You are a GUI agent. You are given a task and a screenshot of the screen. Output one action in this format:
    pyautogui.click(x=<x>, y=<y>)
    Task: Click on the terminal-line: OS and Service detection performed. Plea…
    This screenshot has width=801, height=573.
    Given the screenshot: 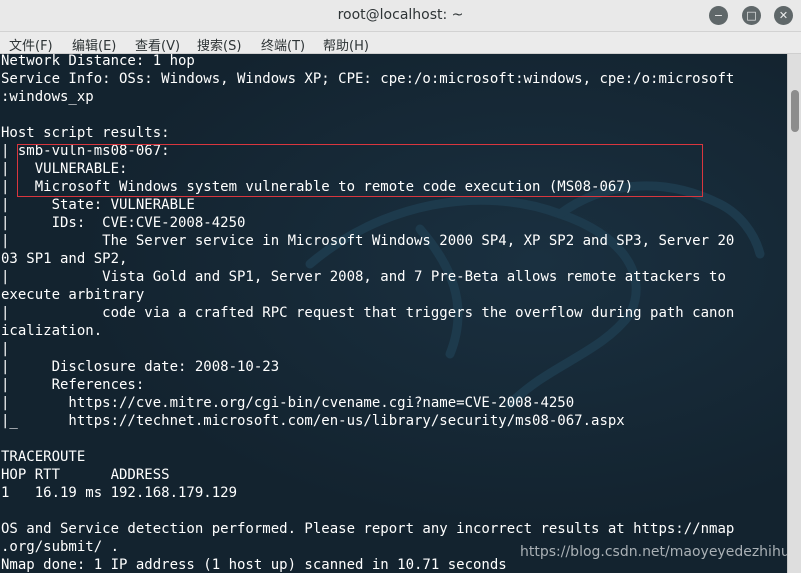 What is the action you would take?
    pyautogui.click(x=368, y=529)
    